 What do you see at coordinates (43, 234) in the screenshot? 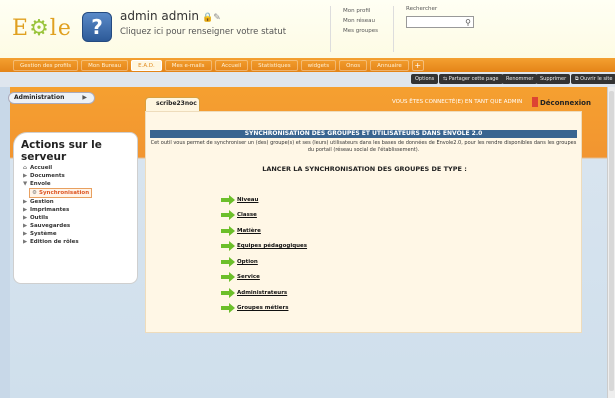
I see `sidebar-item-label: Système` at bounding box center [43, 234].